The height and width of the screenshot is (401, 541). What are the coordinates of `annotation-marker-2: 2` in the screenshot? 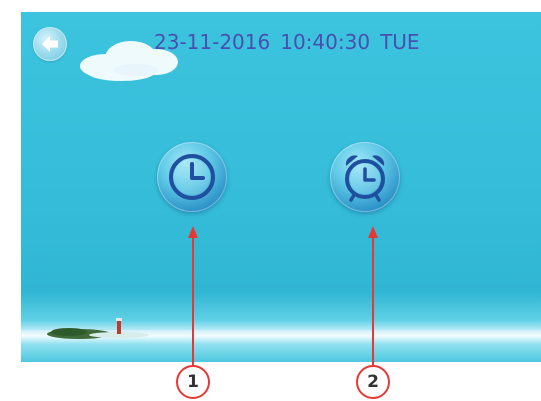 It's located at (373, 382).